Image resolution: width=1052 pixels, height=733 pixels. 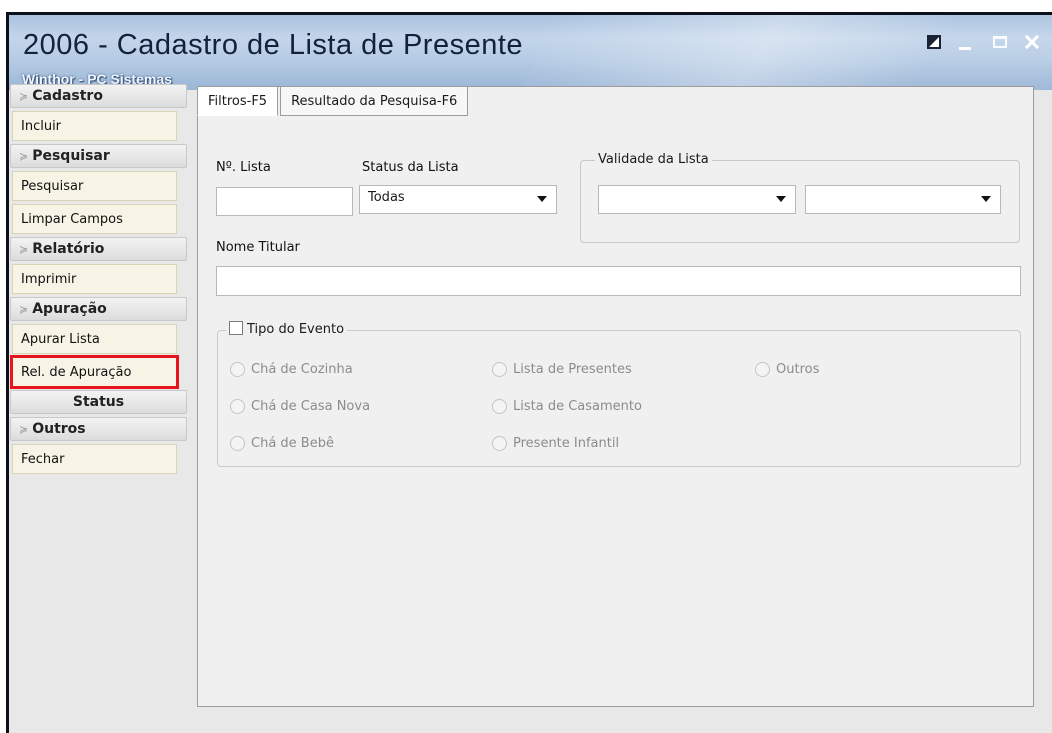 I want to click on status-lista-label: Status da Lista, so click(x=410, y=167).